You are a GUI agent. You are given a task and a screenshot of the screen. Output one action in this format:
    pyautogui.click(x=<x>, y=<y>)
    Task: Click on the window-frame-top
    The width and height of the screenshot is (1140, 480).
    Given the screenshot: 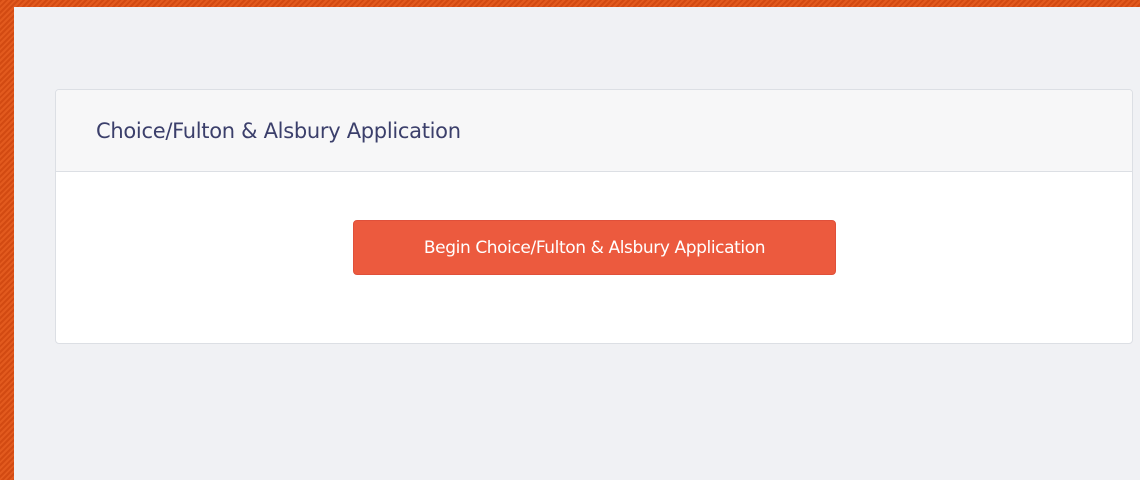 What is the action you would take?
    pyautogui.click(x=570, y=3)
    